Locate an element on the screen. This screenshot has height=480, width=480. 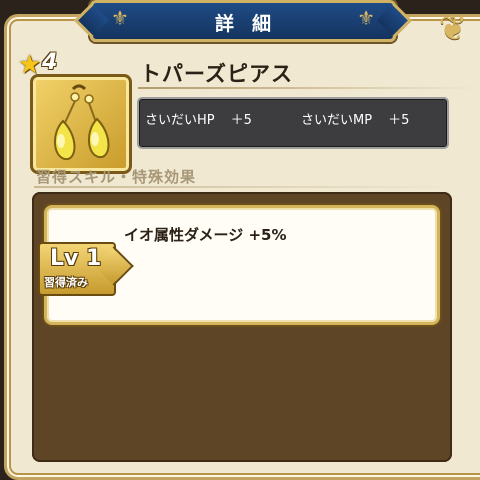
learned-status: 習得済み is located at coordinates (66, 282).